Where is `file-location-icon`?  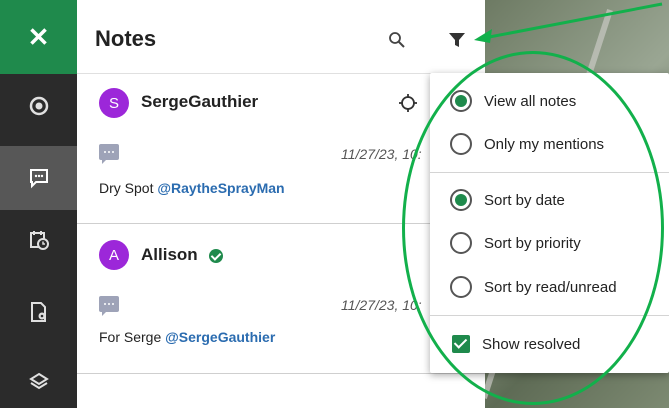
file-location-icon is located at coordinates (38, 312).